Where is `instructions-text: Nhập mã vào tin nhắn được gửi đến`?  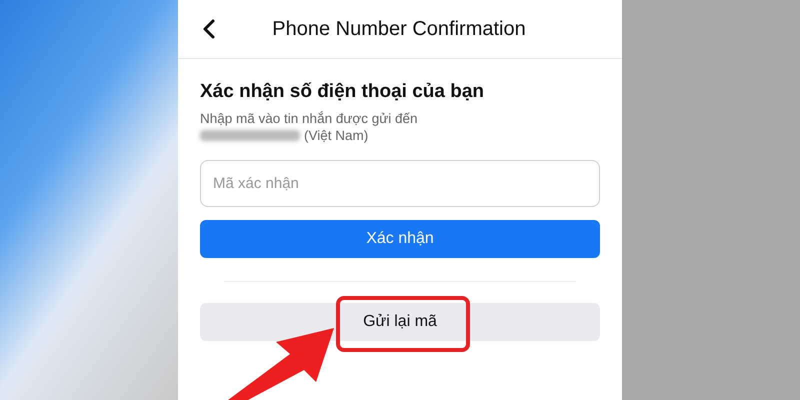
instructions-text: Nhập mã vào tin nhắn được gửi đến is located at coordinates (309, 118).